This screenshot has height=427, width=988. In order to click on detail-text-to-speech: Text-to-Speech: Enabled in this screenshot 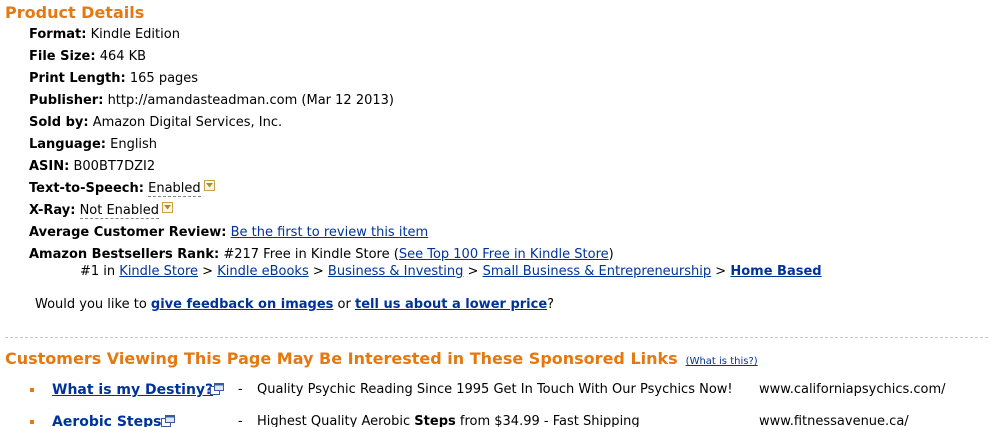, I will do `click(321, 191)`.